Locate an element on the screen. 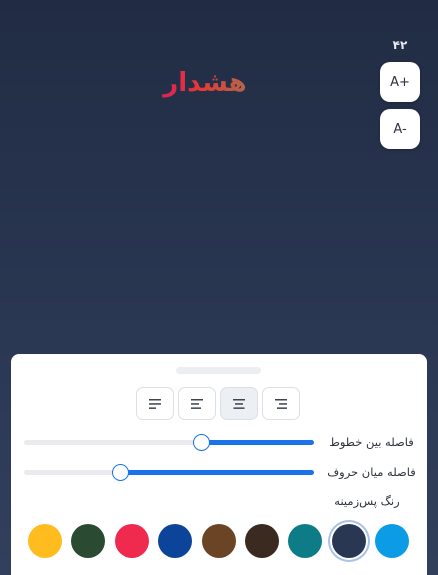 Image resolution: width=438 pixels, height=575 pixels. color-swatch-brown is located at coordinates (218, 541).